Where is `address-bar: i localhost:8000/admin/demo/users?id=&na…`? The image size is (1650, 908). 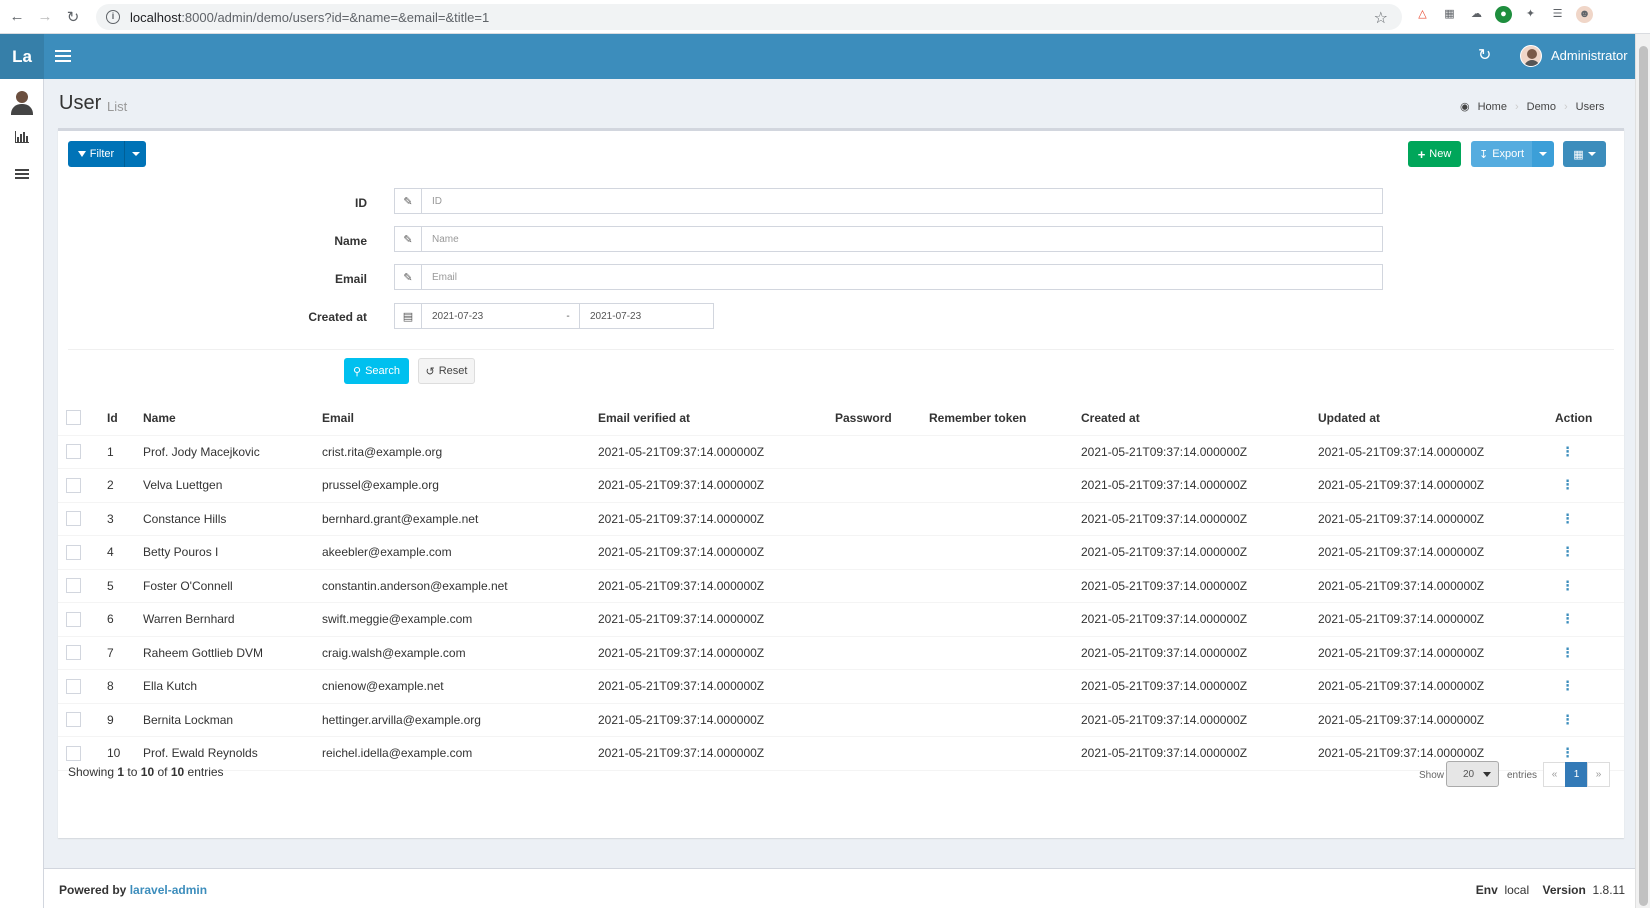
address-bar: i localhost:8000/admin/demo/users?id=&na… is located at coordinates (749, 17).